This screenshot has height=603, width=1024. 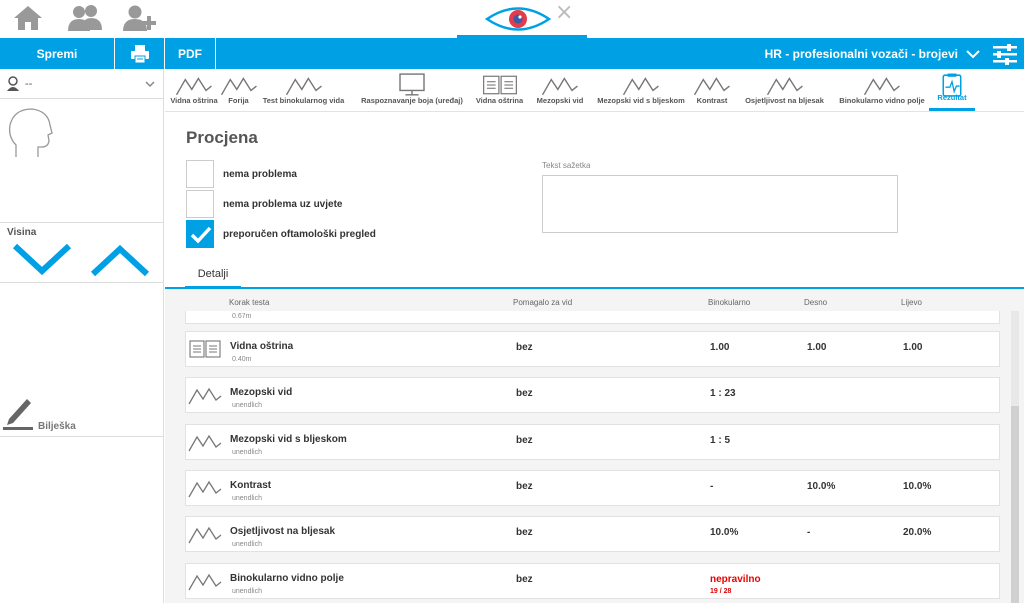 I want to click on note-section: Bilješka, so click(x=81, y=360).